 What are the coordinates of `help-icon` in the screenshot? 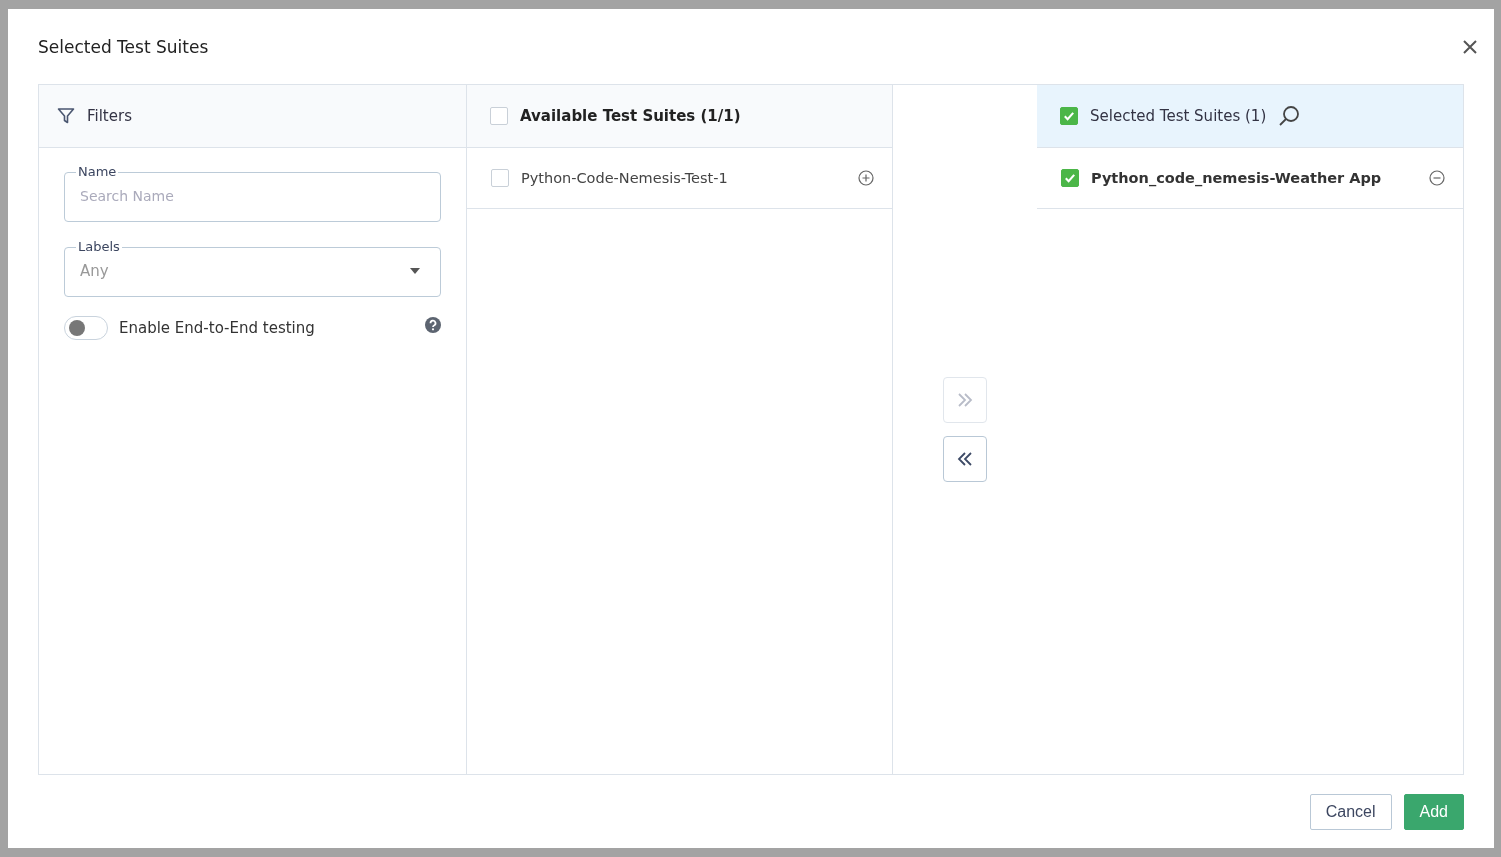 It's located at (433, 325).